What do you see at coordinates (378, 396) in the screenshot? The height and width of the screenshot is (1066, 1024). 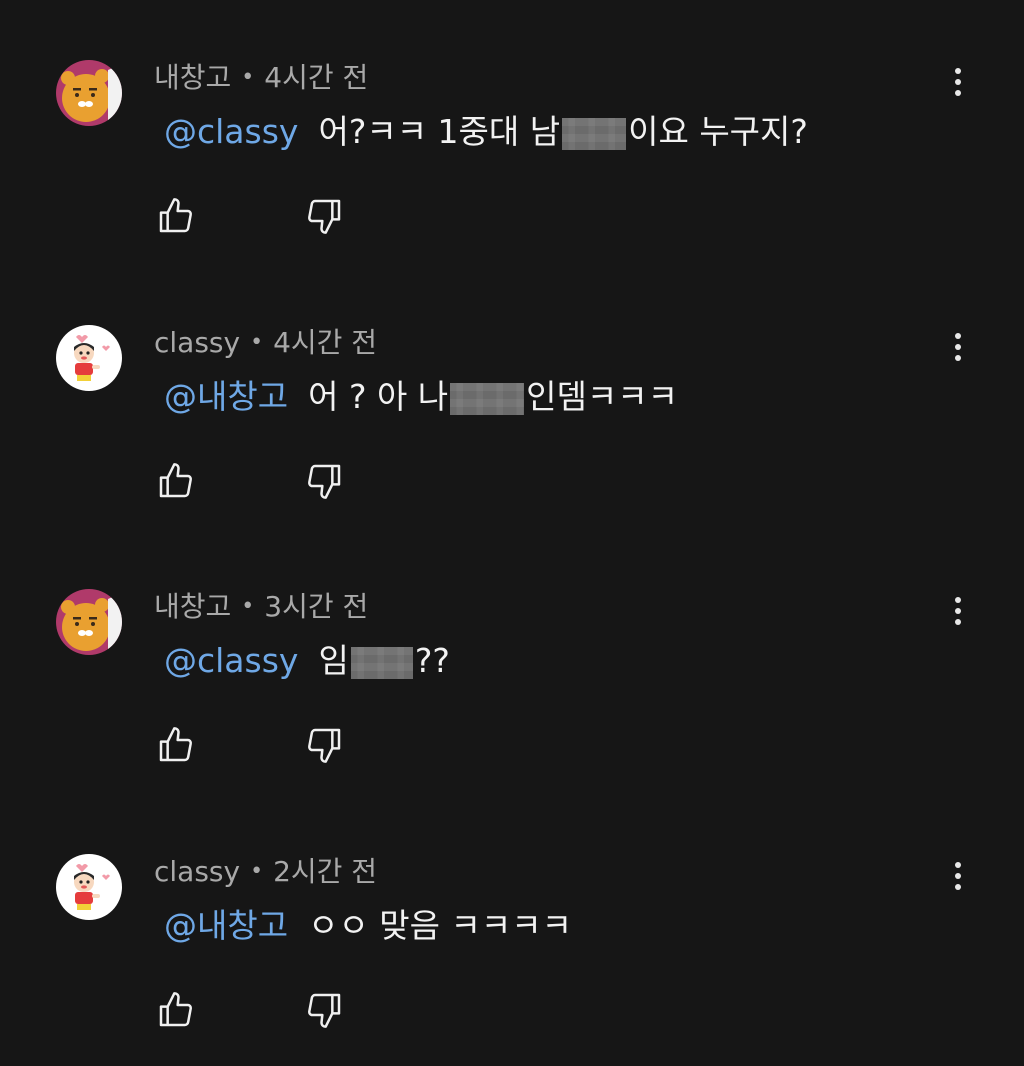 I see `comment-text-before: 어 ? 아 나` at bounding box center [378, 396].